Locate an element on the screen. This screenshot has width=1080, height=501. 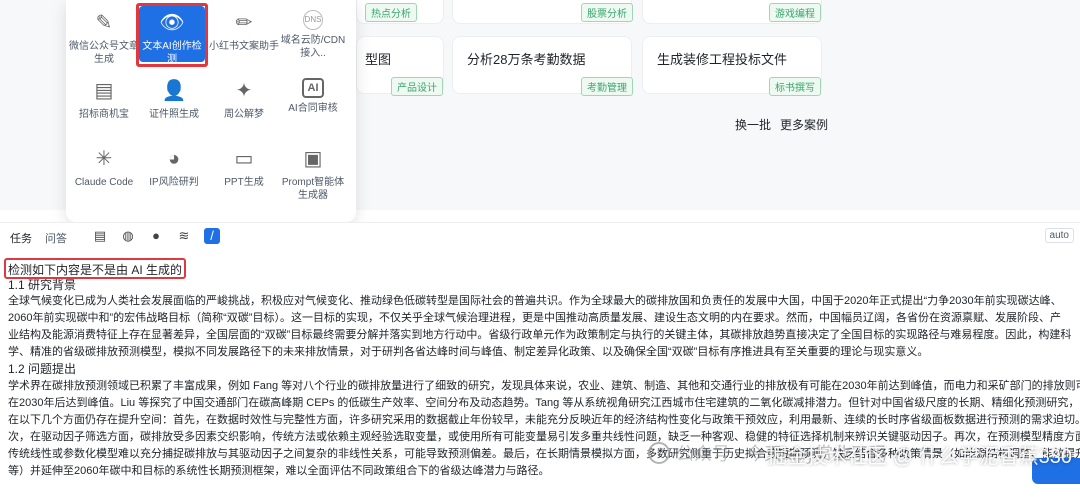
save-icon: ▣ is located at coordinates (313, 159).